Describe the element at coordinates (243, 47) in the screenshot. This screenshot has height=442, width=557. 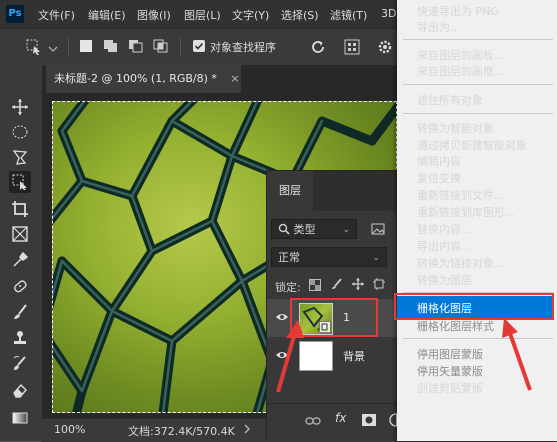
I see `object-finder-label: 对象查找程序` at that location.